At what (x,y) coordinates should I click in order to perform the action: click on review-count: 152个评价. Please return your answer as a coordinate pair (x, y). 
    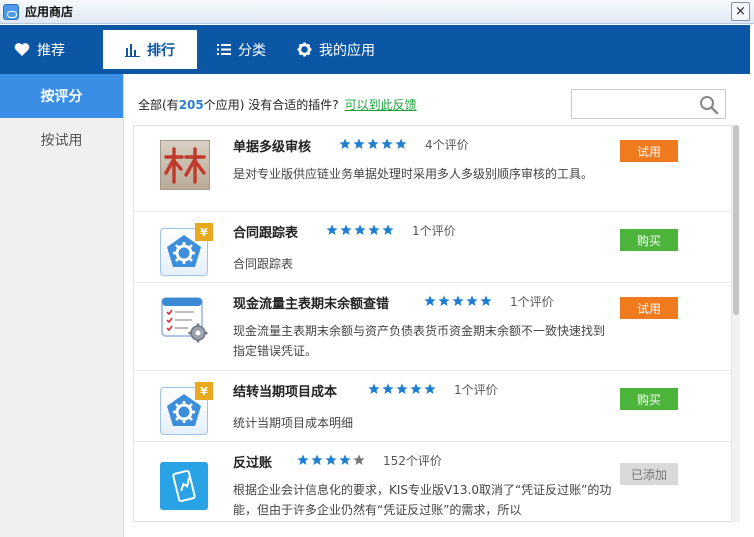
    Looking at the image, I should click on (412, 461).